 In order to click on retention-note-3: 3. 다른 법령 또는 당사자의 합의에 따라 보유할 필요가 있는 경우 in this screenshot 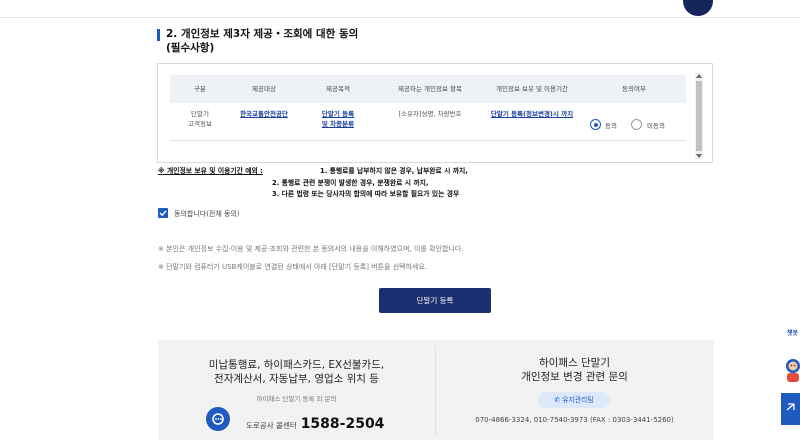, I will do `click(366, 194)`.